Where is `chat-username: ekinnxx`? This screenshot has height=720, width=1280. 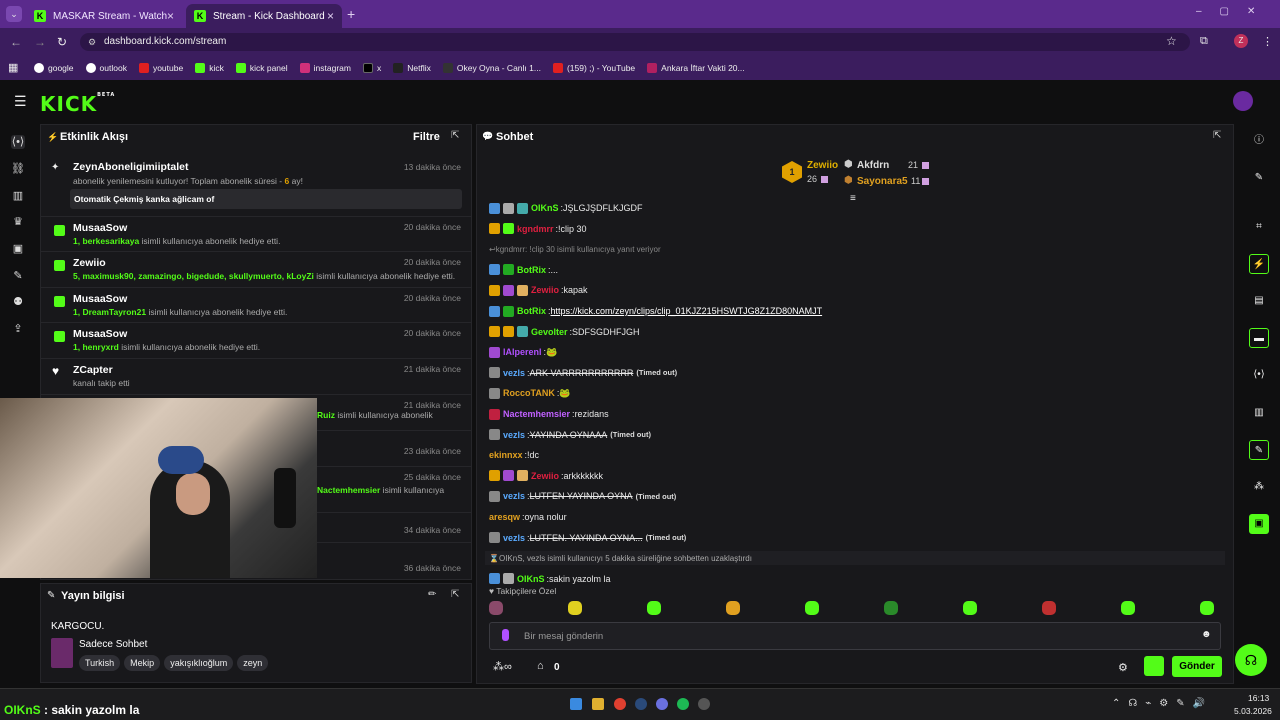
chat-username: ekinnxx is located at coordinates (506, 455).